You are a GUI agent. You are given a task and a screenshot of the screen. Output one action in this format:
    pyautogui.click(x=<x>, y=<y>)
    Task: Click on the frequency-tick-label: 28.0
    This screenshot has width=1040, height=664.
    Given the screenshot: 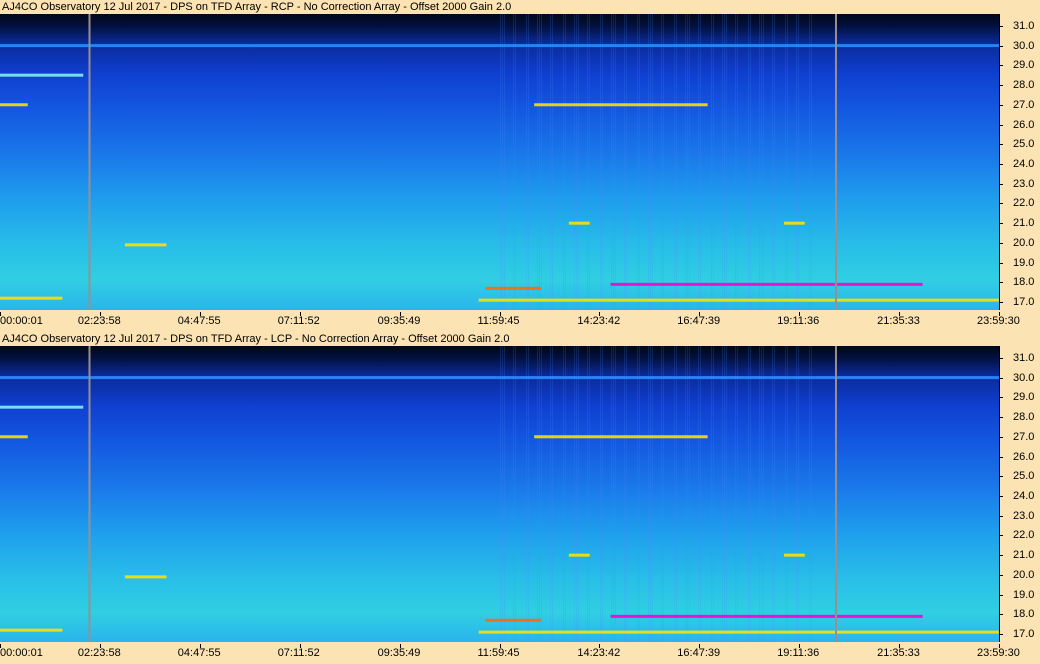 What is the action you would take?
    pyautogui.click(x=1016, y=85)
    